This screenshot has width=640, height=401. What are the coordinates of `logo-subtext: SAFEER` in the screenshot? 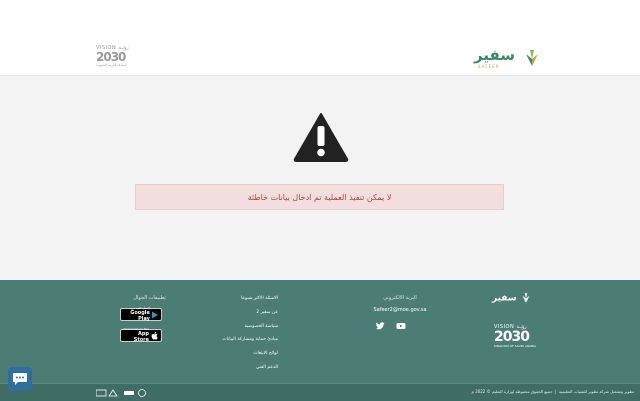 It's located at (489, 66).